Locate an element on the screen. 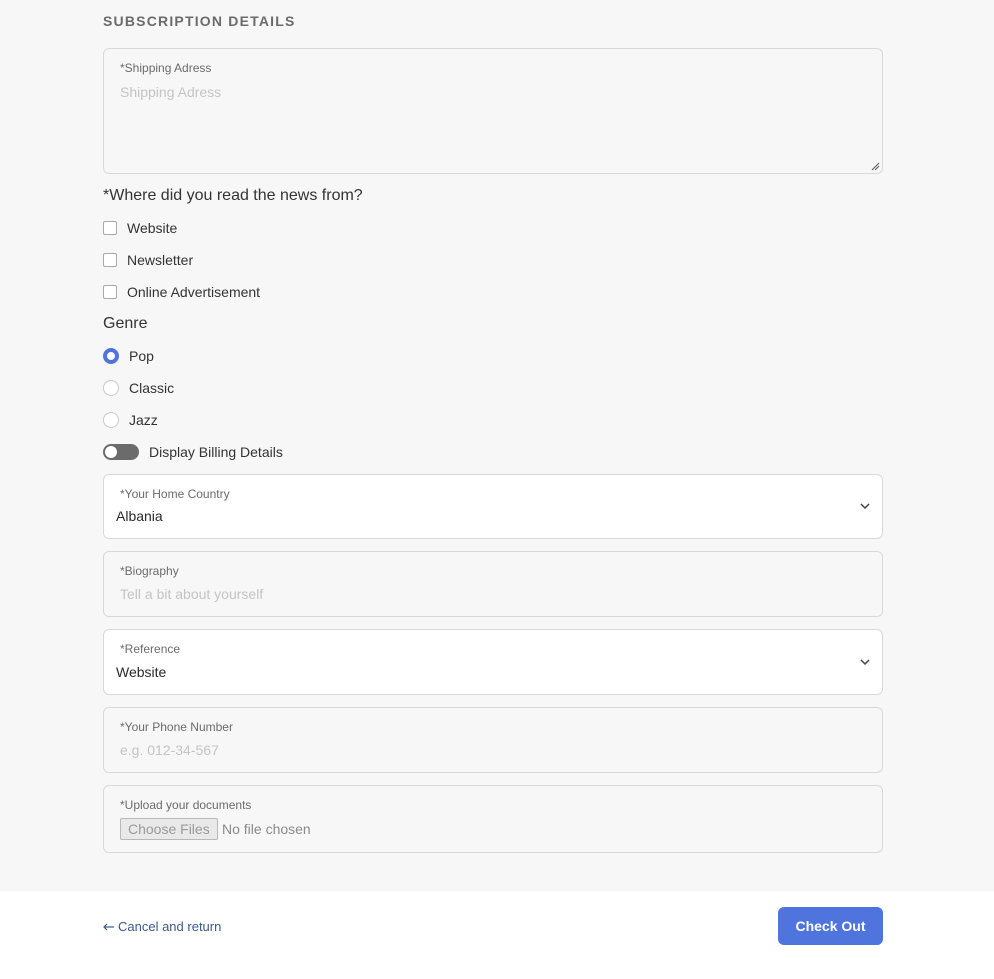 The height and width of the screenshot is (979, 994). radio-jazz: Jazz is located at coordinates (130, 420).